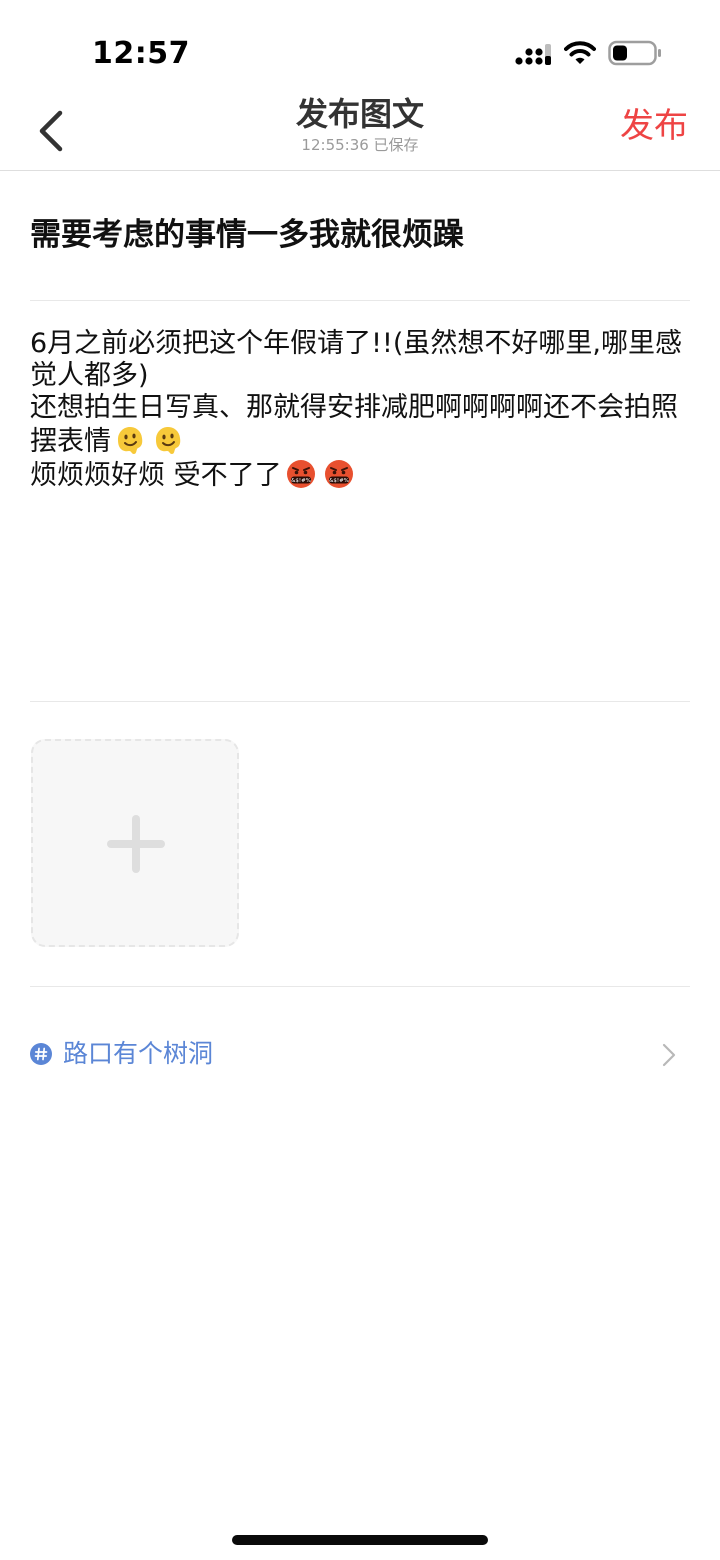 The height and width of the screenshot is (1560, 720). I want to click on status-bar: 12:57, so click(360, 45).